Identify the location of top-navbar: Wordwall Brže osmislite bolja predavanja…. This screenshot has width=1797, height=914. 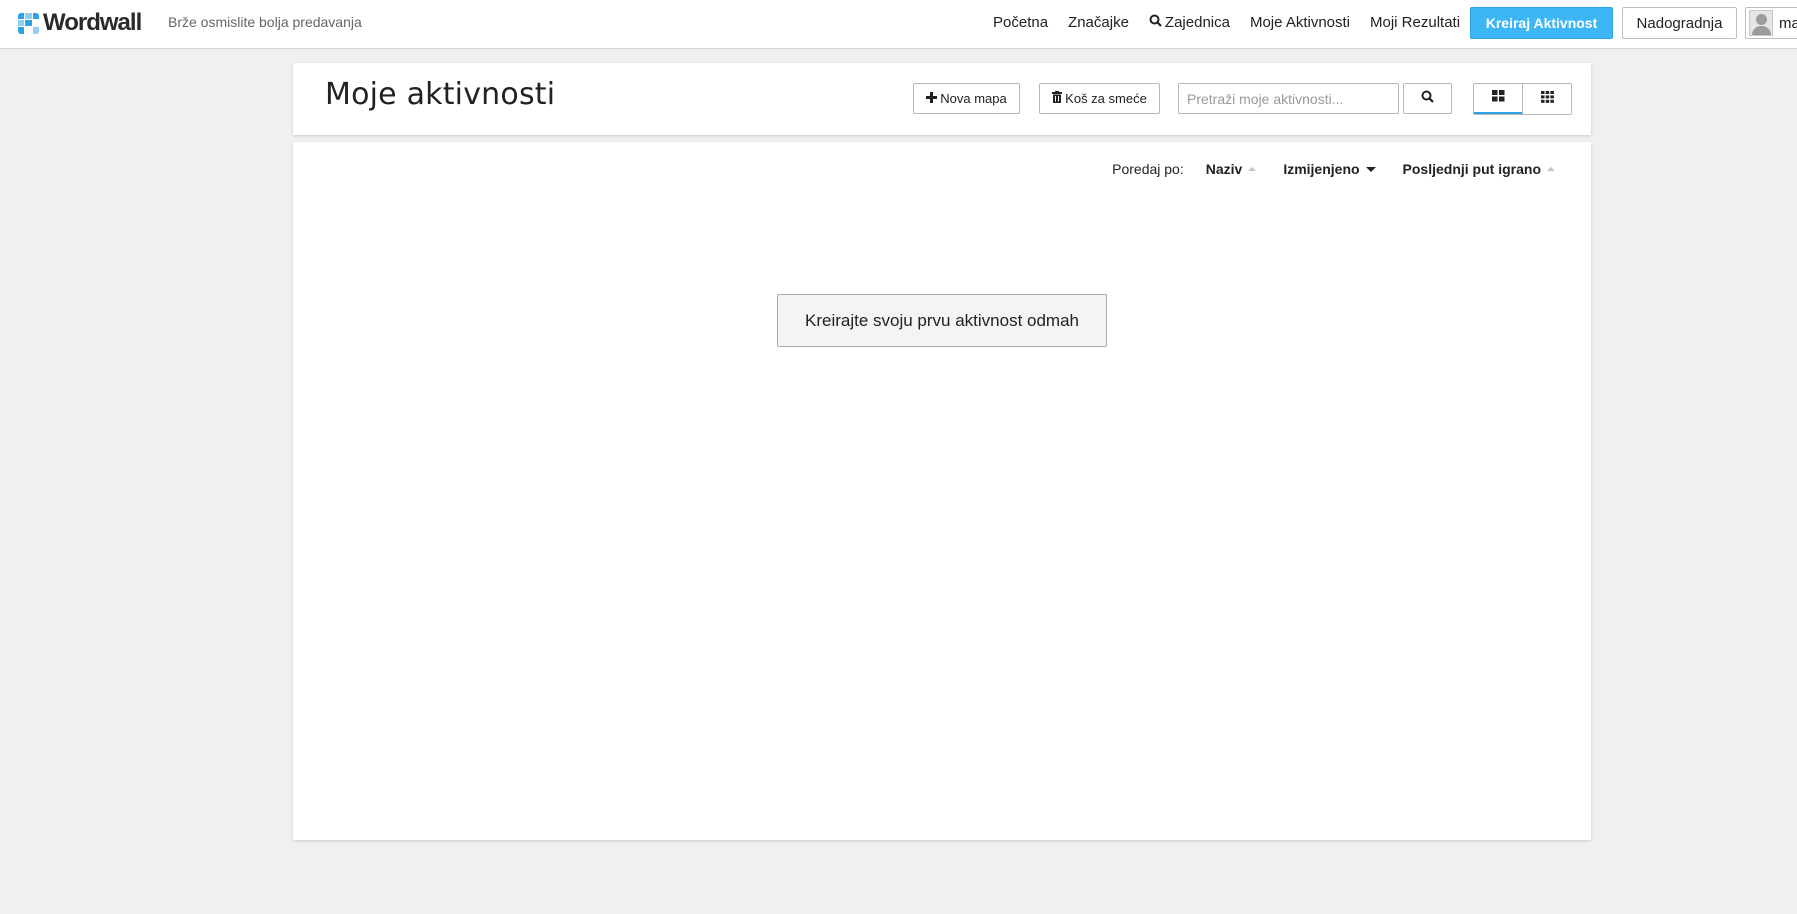
(898, 24).